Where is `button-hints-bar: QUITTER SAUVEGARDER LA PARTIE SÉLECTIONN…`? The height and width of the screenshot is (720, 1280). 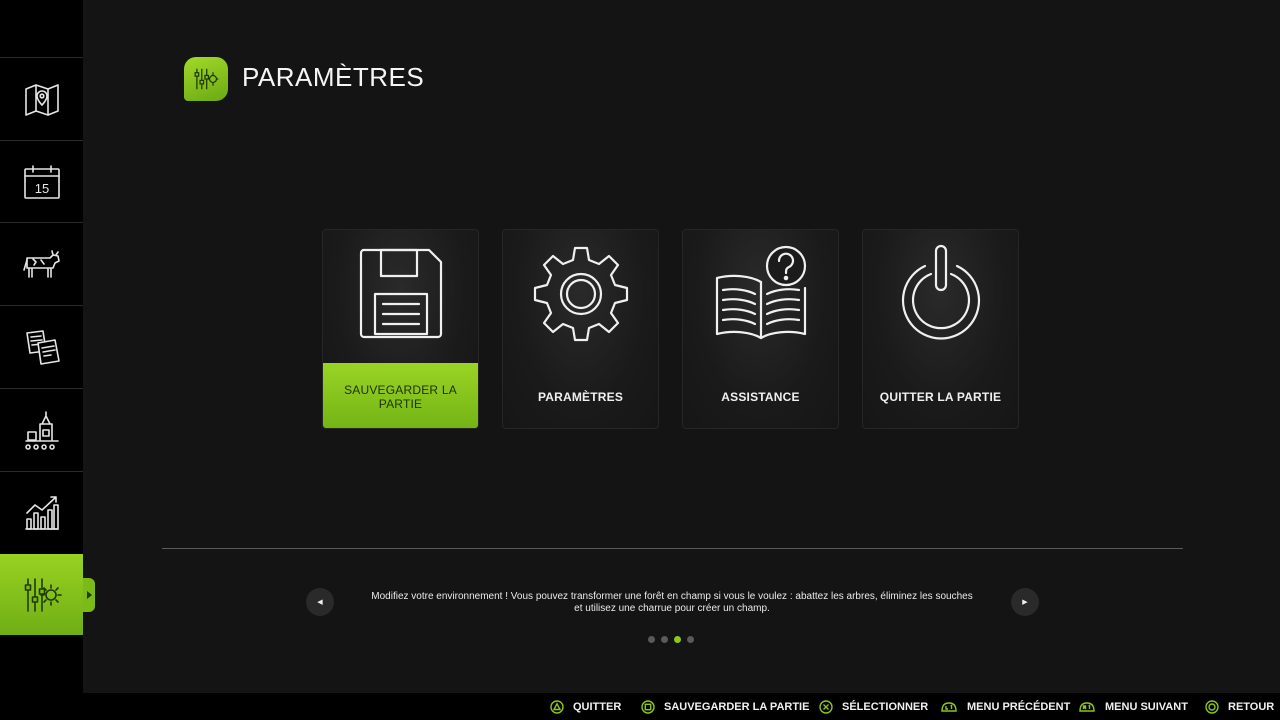 button-hints-bar: QUITTER SAUVEGARDER LA PARTIE SÉLECTIONN… is located at coordinates (640, 706).